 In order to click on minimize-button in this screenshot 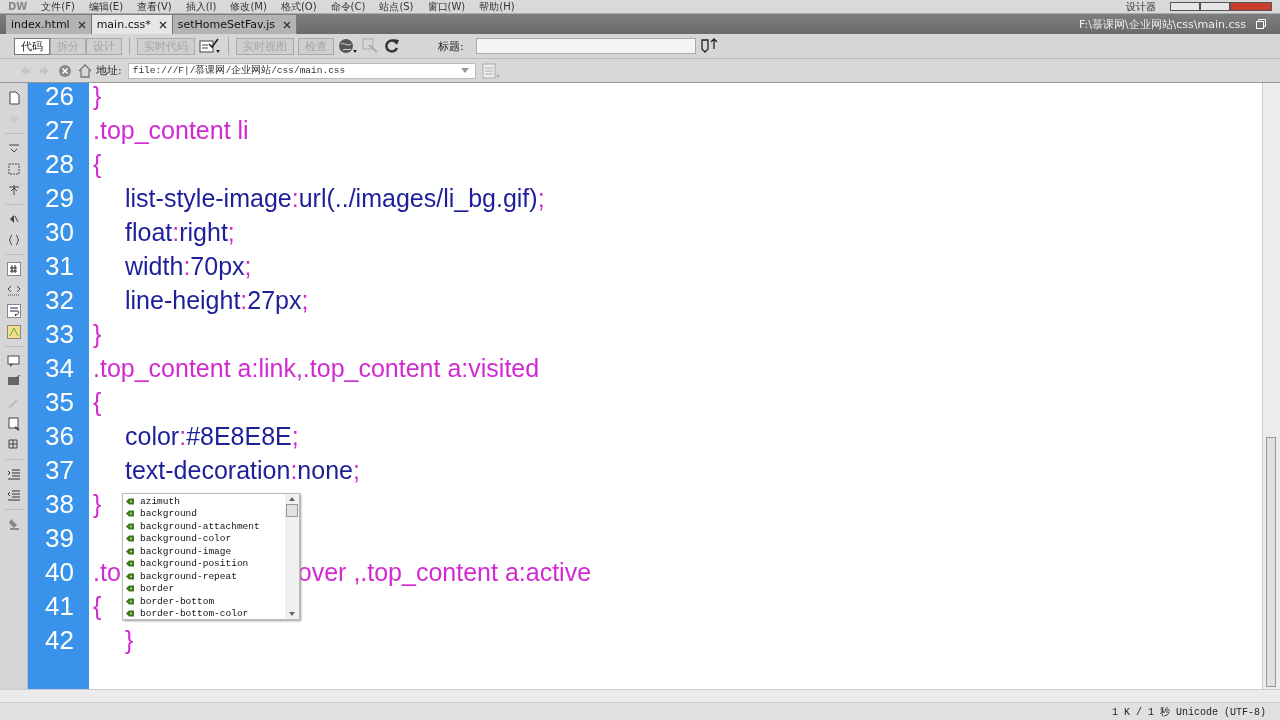, I will do `click(1185, 6)`.